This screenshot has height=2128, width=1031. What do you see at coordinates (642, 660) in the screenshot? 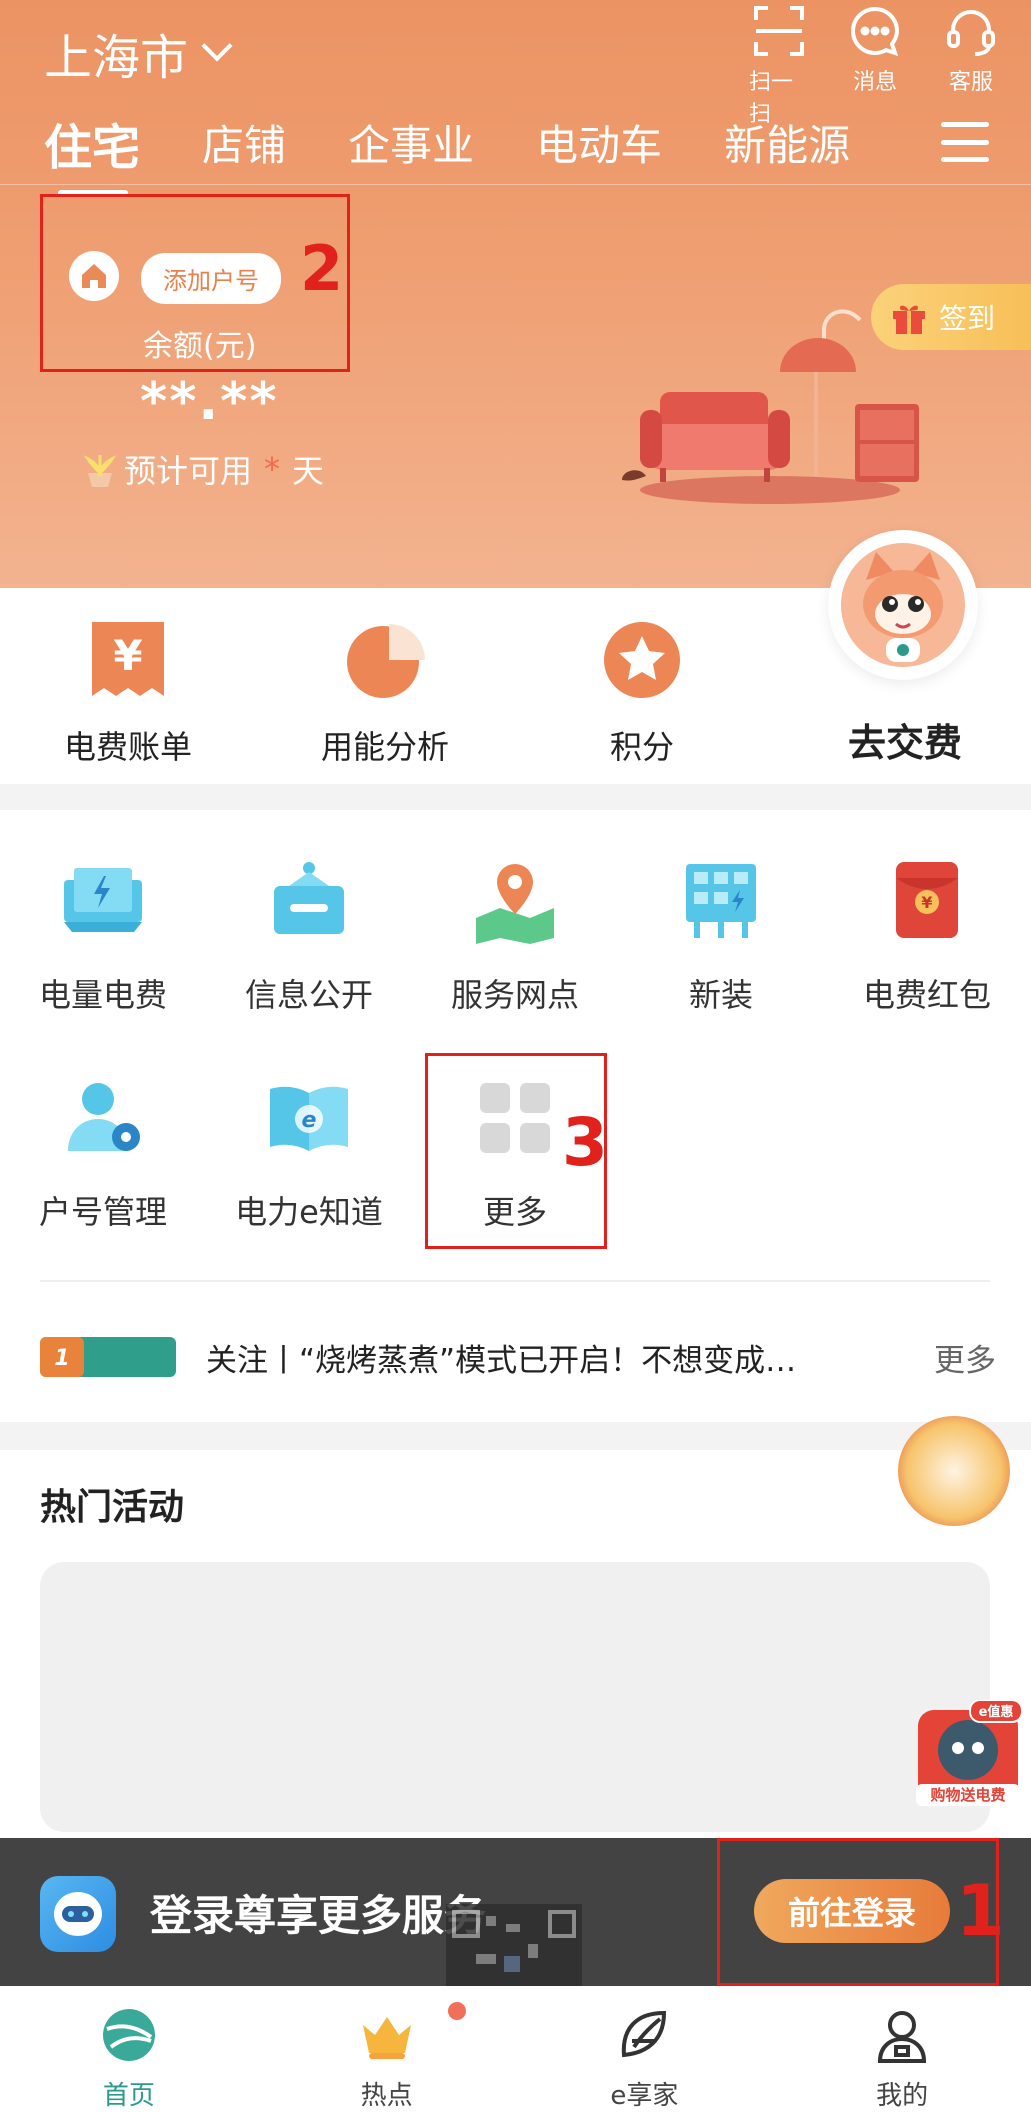
I see `star-icon` at bounding box center [642, 660].